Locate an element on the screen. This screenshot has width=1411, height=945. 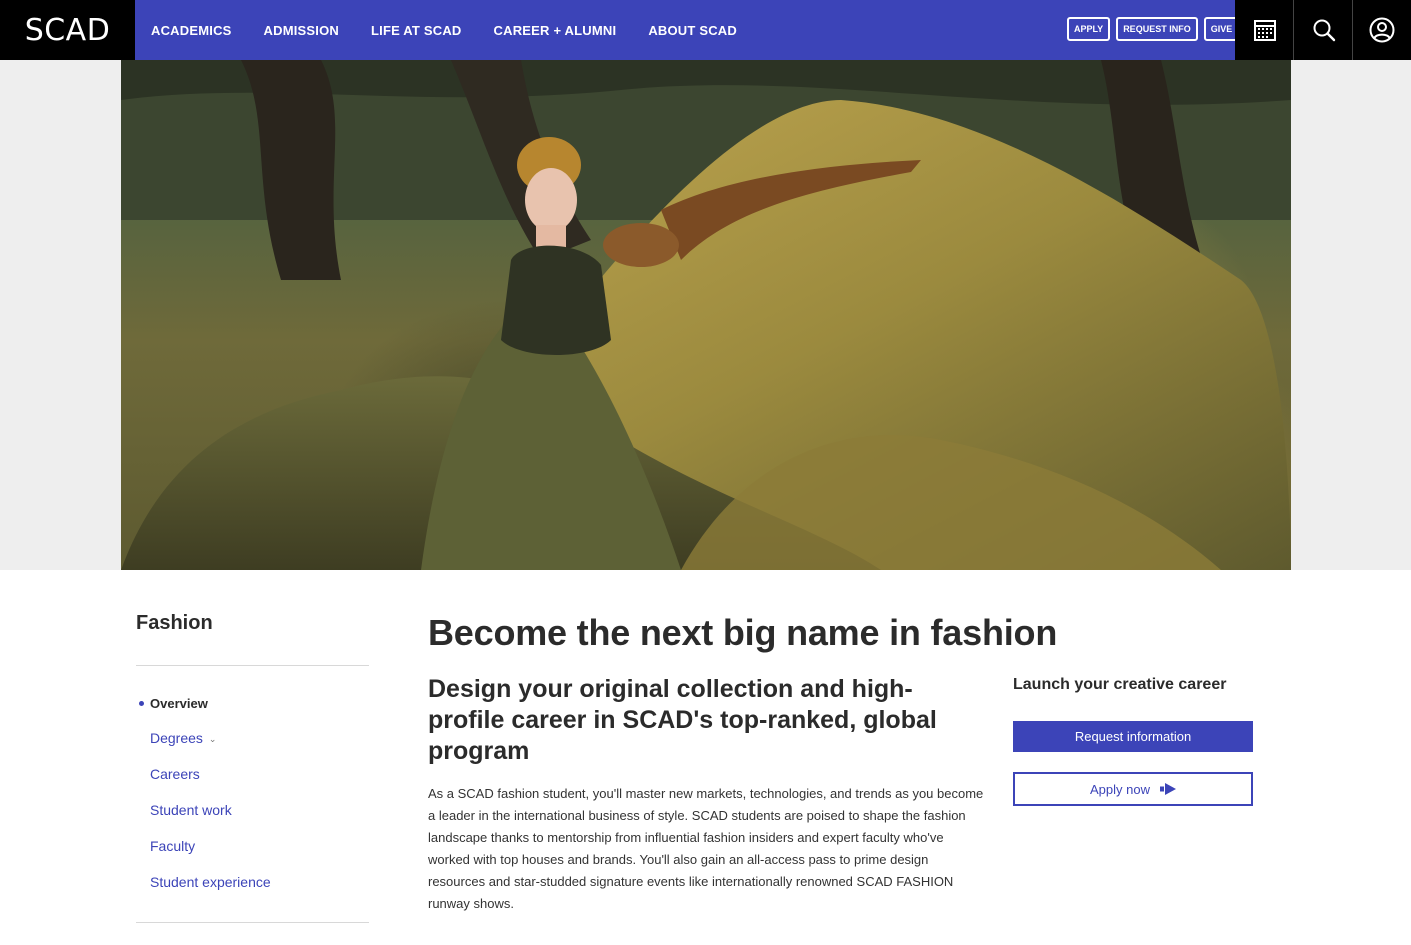
sidebar-title: Fashion is located at coordinates (174, 623).